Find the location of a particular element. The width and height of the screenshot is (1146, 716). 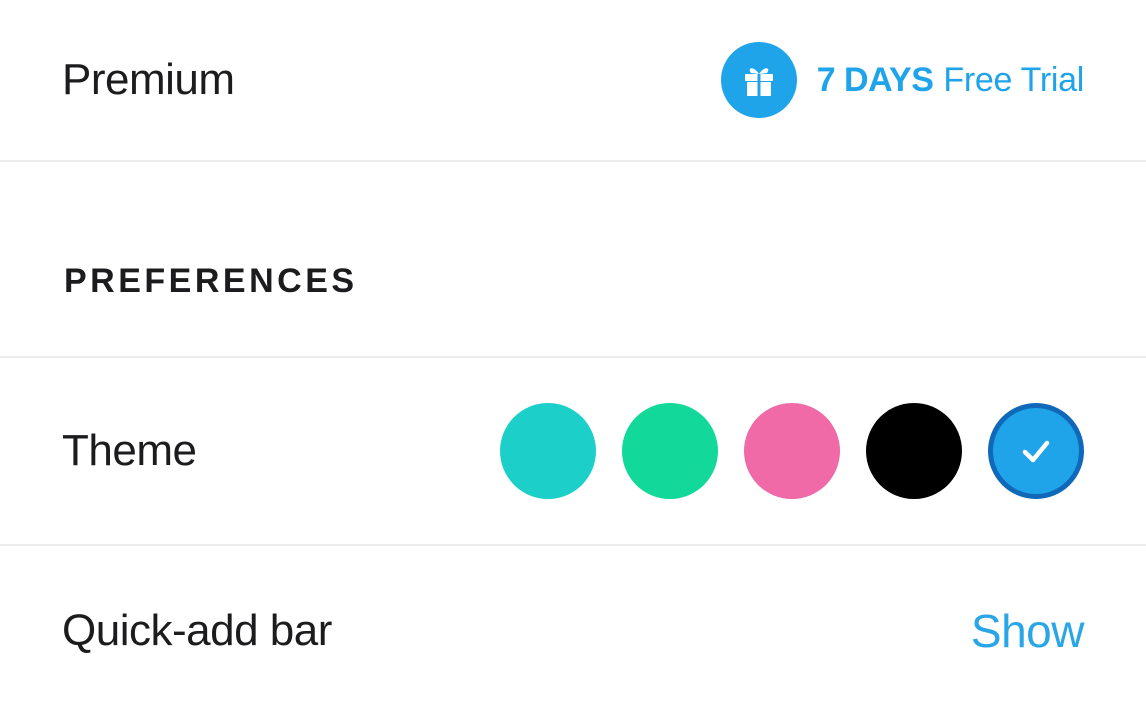

preferences-section-header: PREFERENCES is located at coordinates (211, 281).